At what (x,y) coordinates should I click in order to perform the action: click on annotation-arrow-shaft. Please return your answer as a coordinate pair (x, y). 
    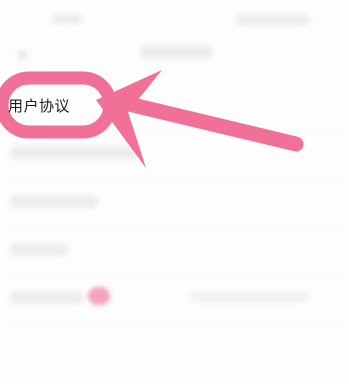
    Looking at the image, I should click on (204, 122).